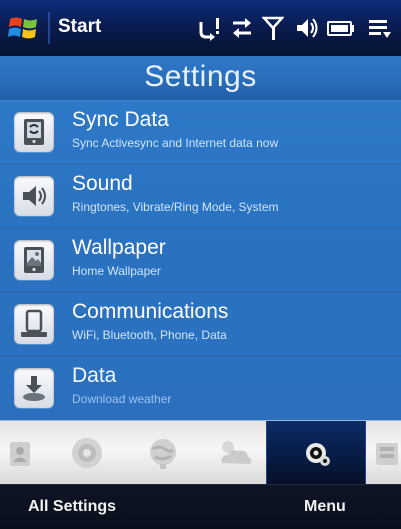 The height and width of the screenshot is (529, 401). Describe the element at coordinates (307, 28) in the screenshot. I see `volume-icon` at that location.